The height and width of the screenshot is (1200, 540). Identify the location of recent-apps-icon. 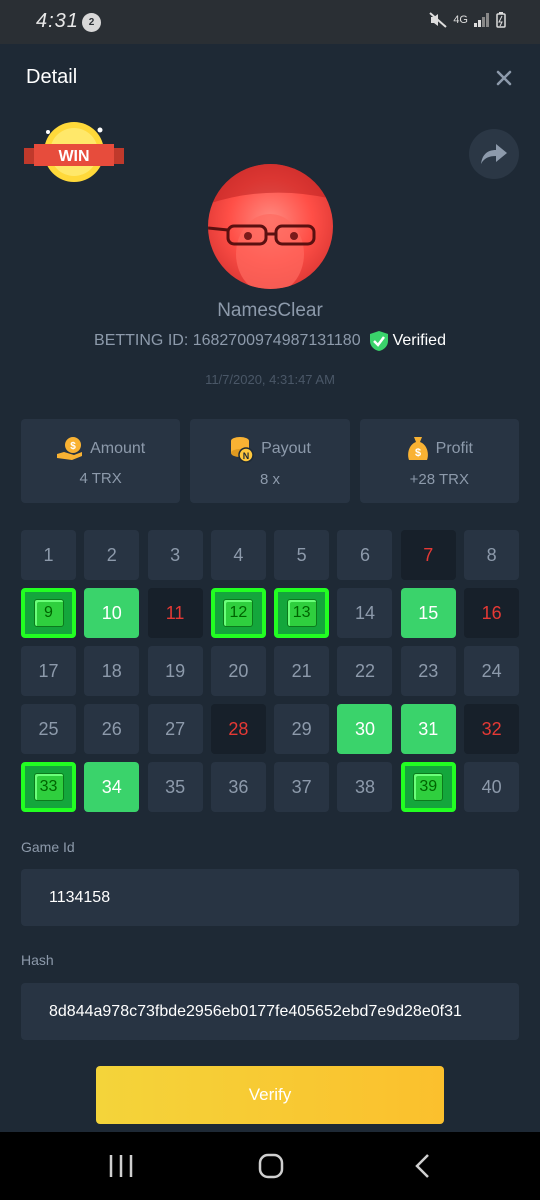
(121, 1166).